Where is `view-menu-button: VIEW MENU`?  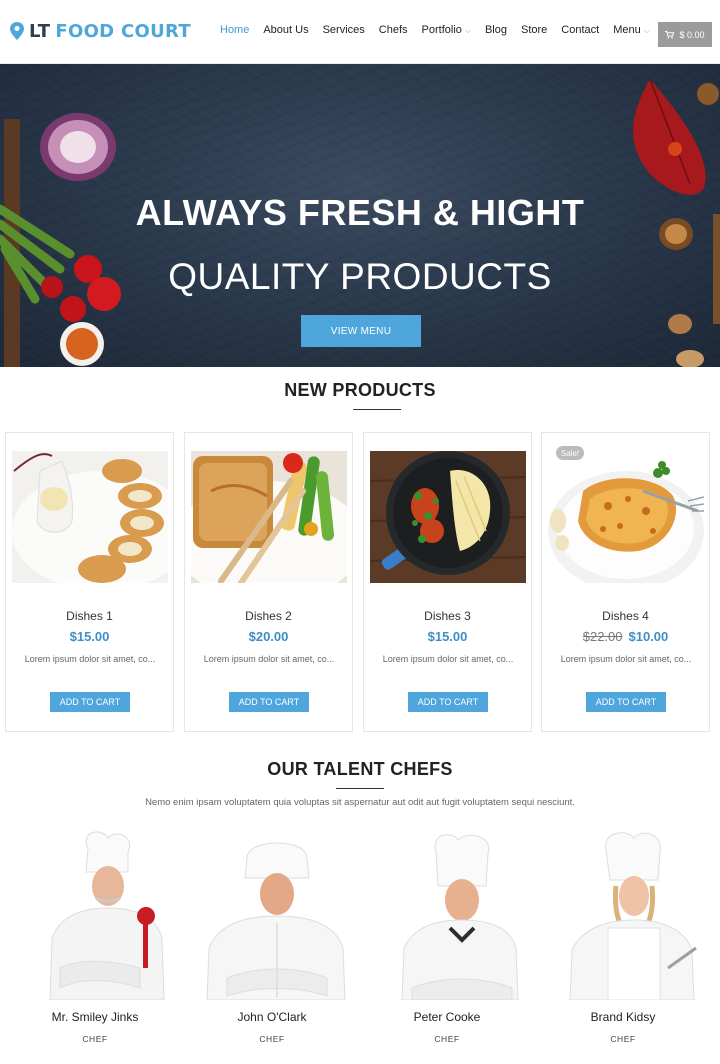
view-menu-button: VIEW MENU is located at coordinates (361, 331).